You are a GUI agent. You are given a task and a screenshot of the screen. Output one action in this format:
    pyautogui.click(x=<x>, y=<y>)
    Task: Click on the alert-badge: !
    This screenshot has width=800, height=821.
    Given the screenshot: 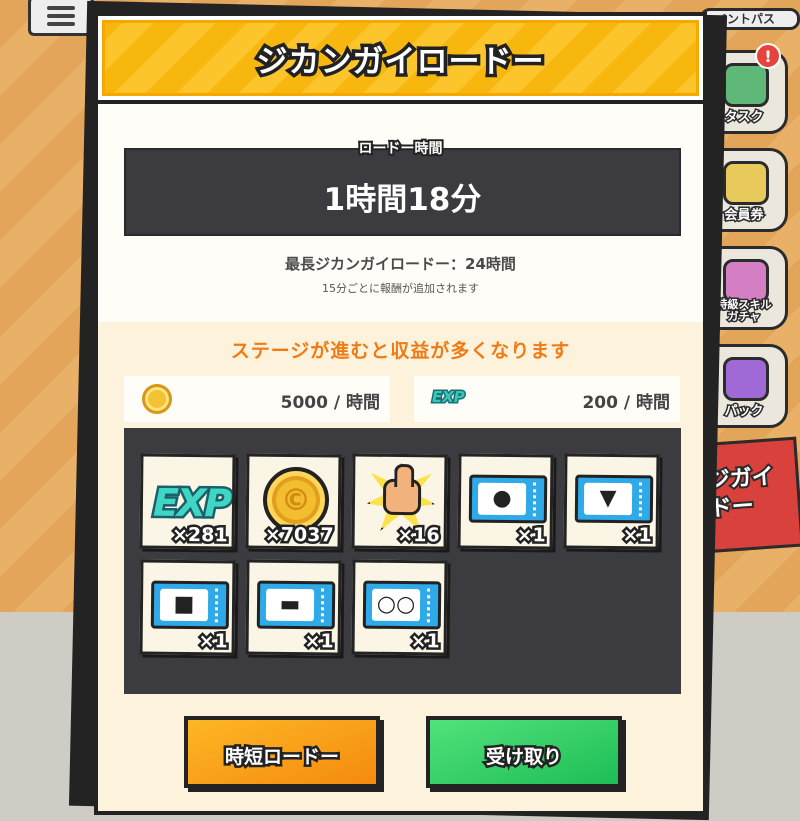 What is the action you would take?
    pyautogui.click(x=768, y=56)
    